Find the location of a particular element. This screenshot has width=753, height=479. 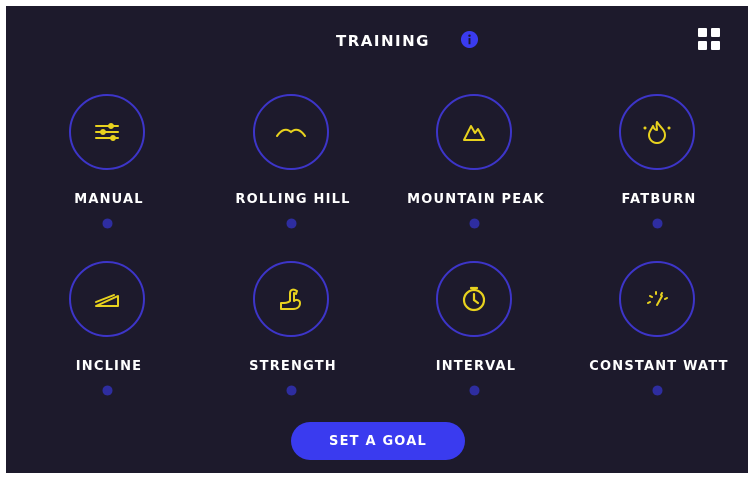

program-rolling-hill: ROLLING HILL is located at coordinates (293, 169).